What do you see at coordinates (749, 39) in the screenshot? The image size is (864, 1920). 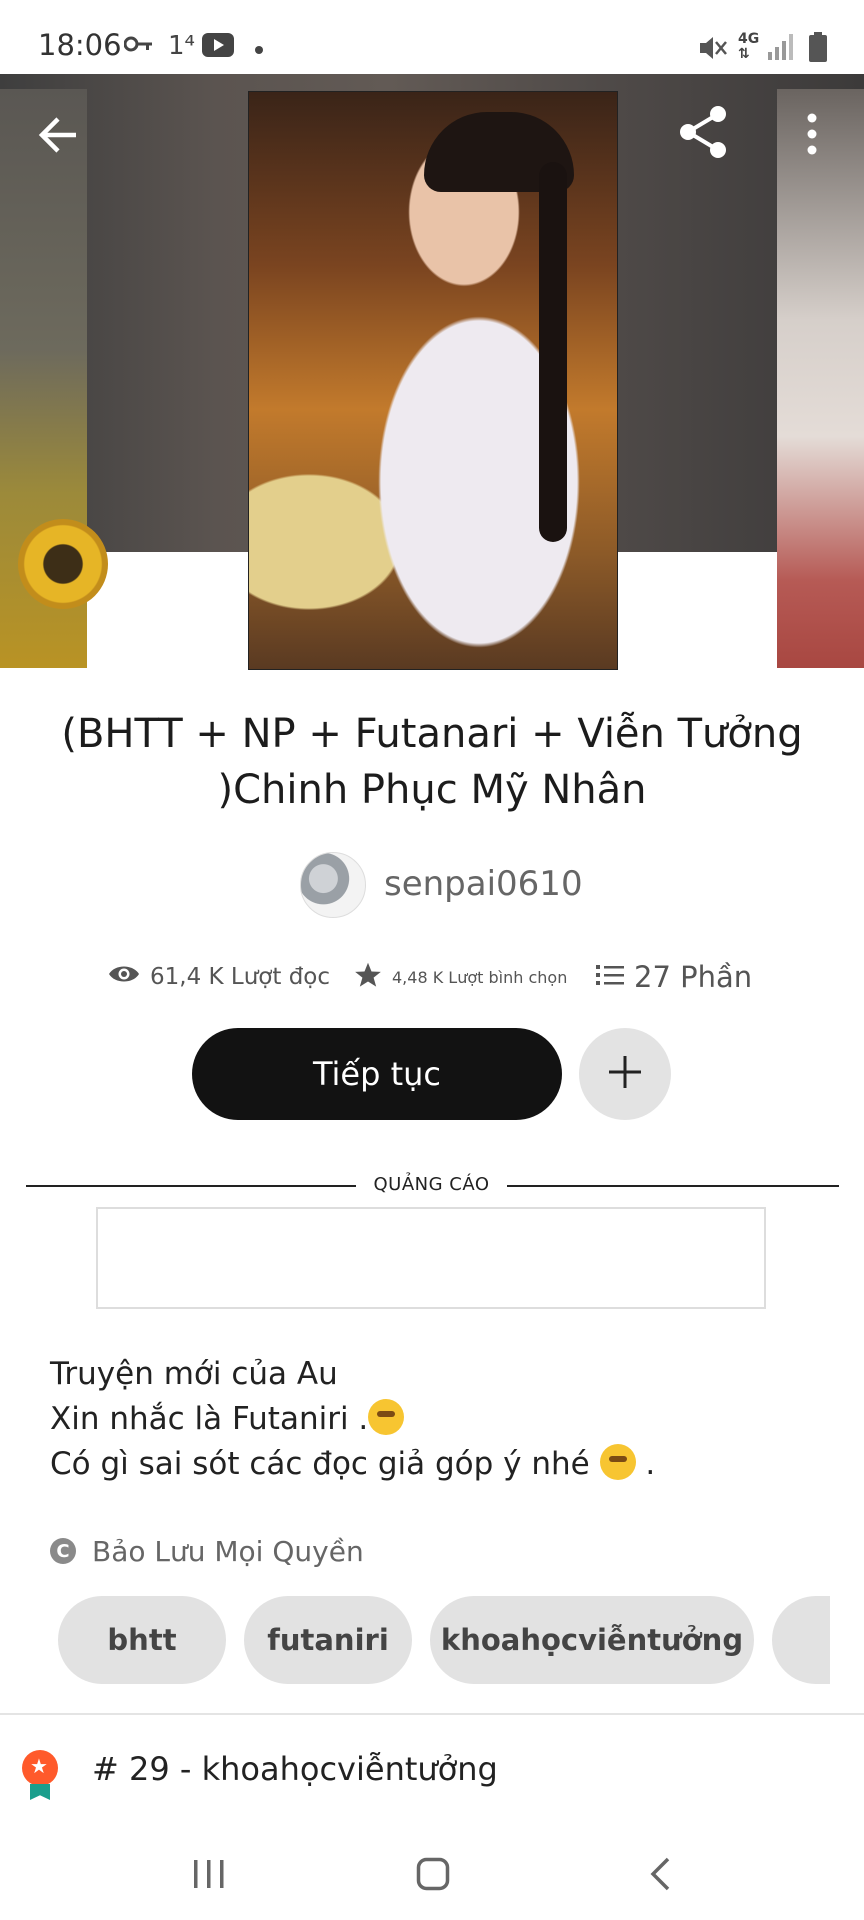 I see `network-type: 4G` at bounding box center [749, 39].